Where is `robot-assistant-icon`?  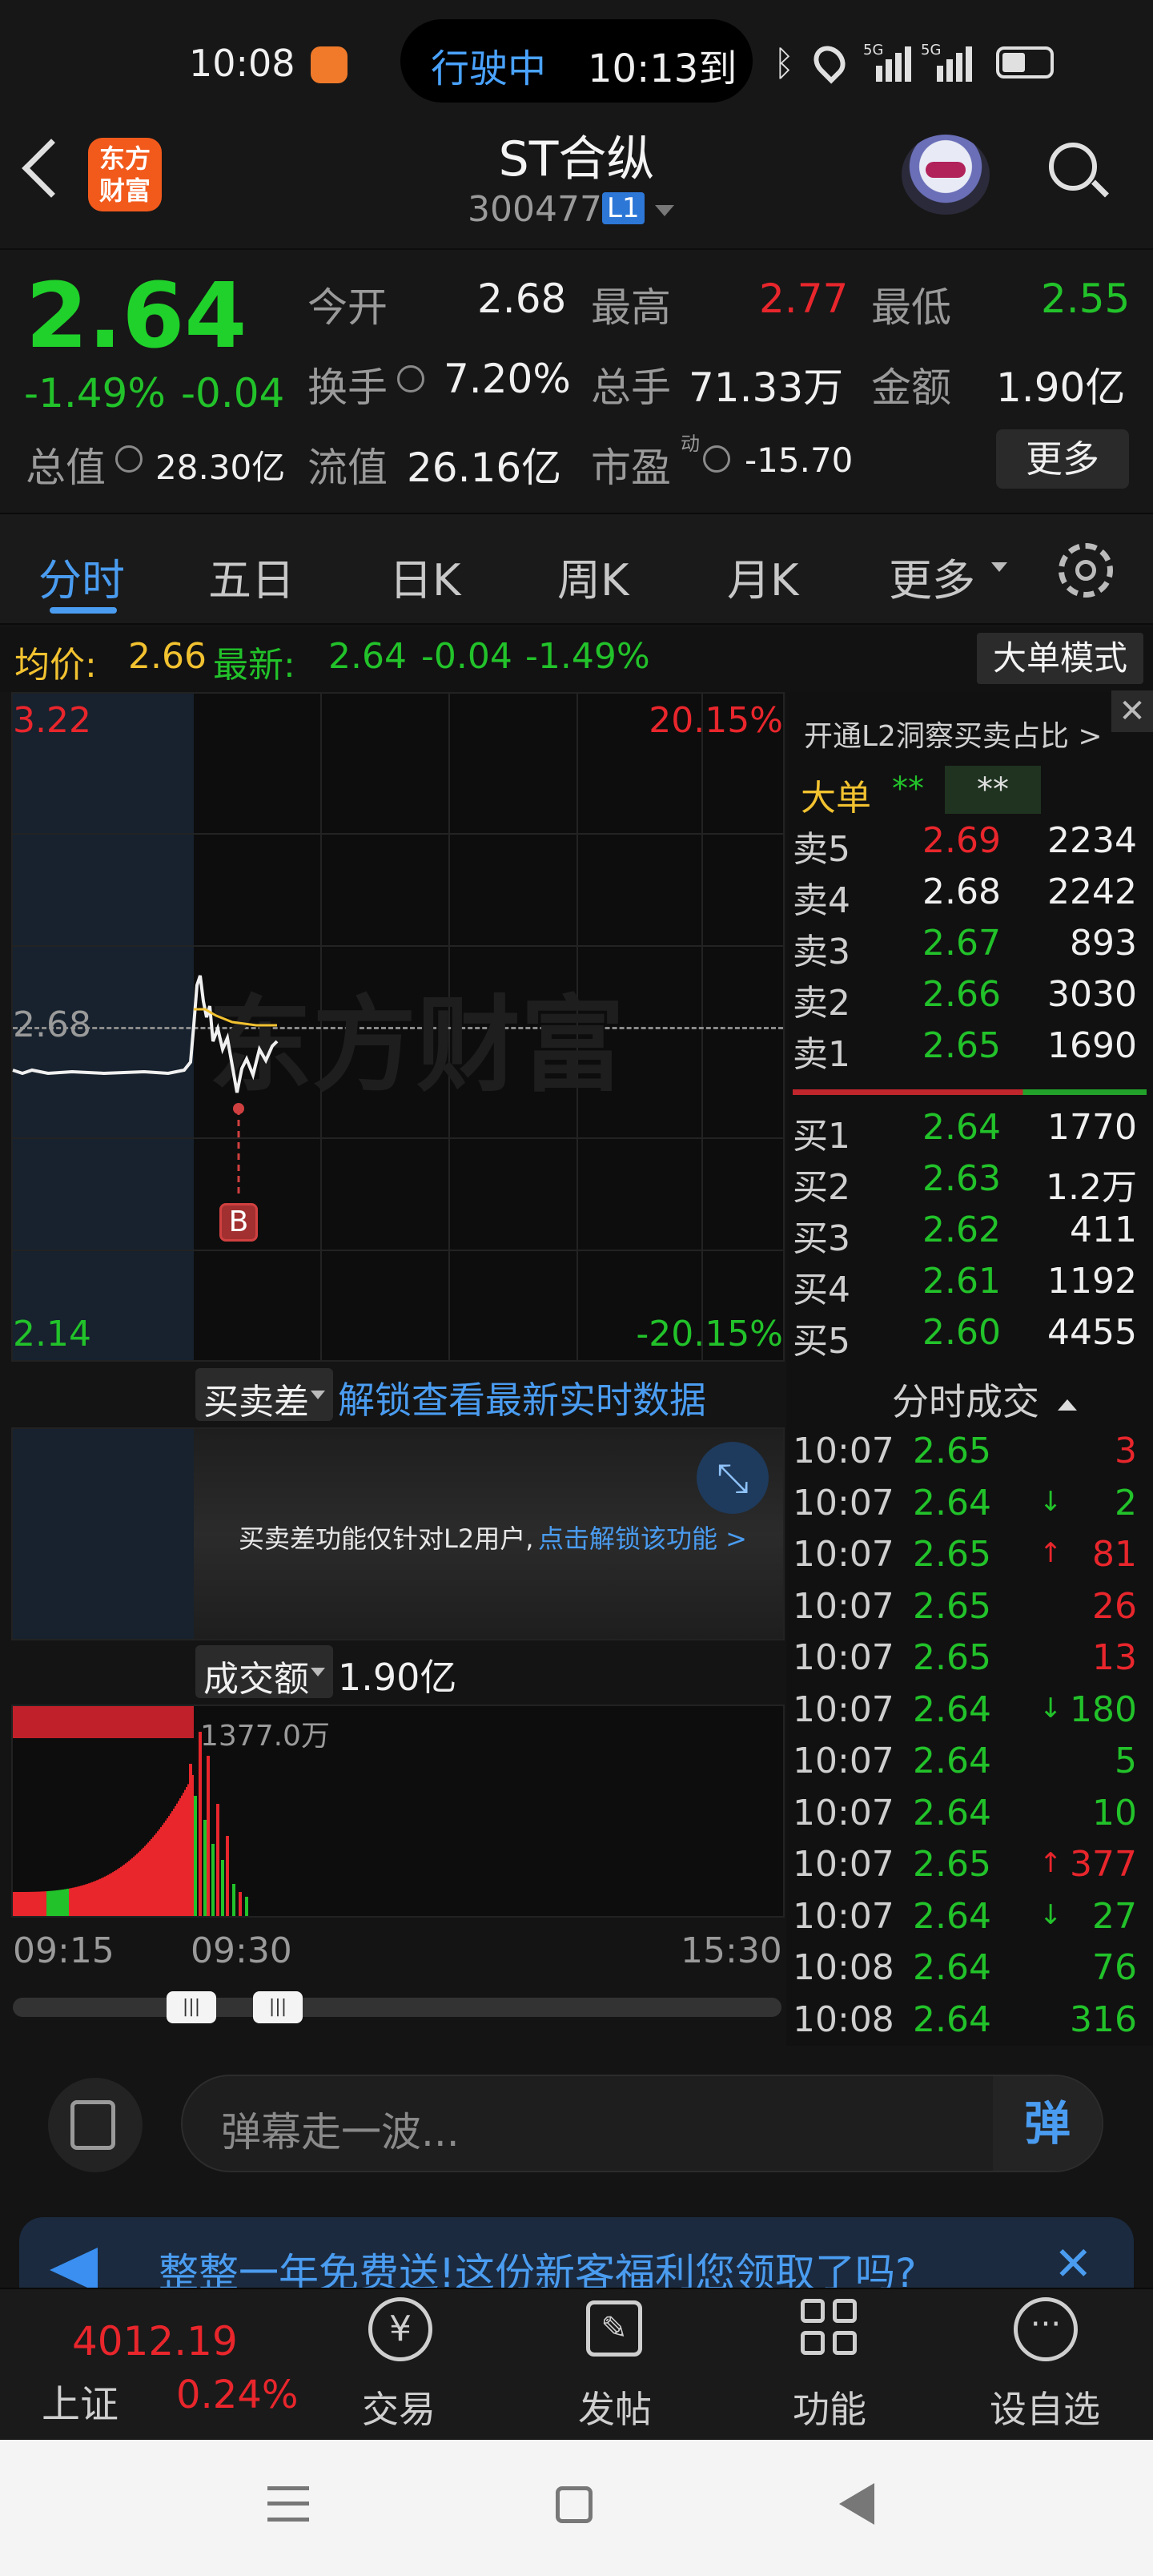
robot-assistant-icon is located at coordinates (946, 175).